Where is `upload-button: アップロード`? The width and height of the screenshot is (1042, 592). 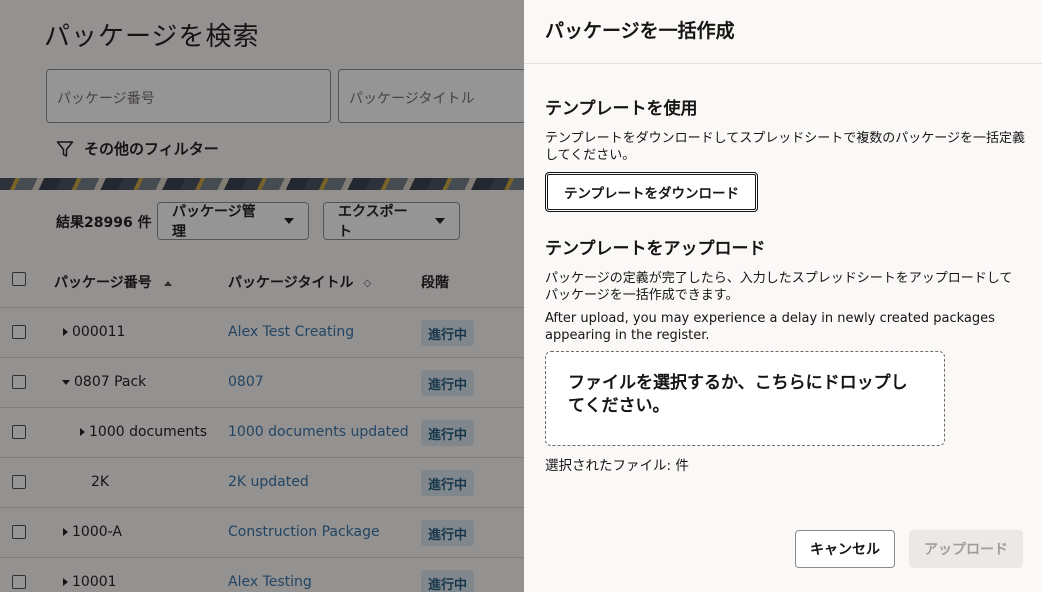
upload-button: アップロード is located at coordinates (966, 549).